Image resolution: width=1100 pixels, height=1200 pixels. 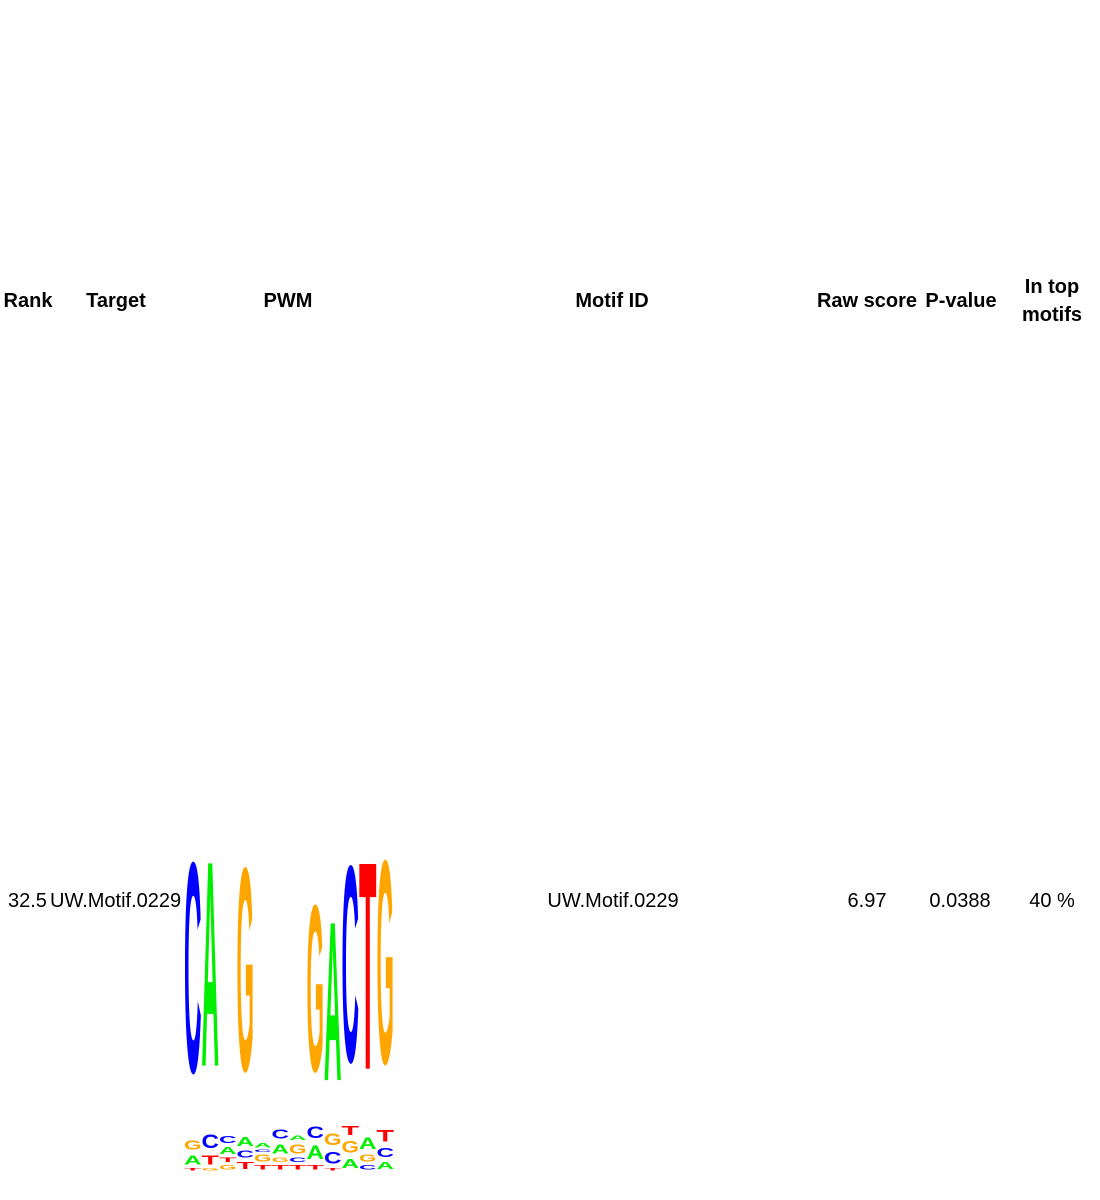 I want to click on cell-rank: 32.5, so click(x=27, y=901).